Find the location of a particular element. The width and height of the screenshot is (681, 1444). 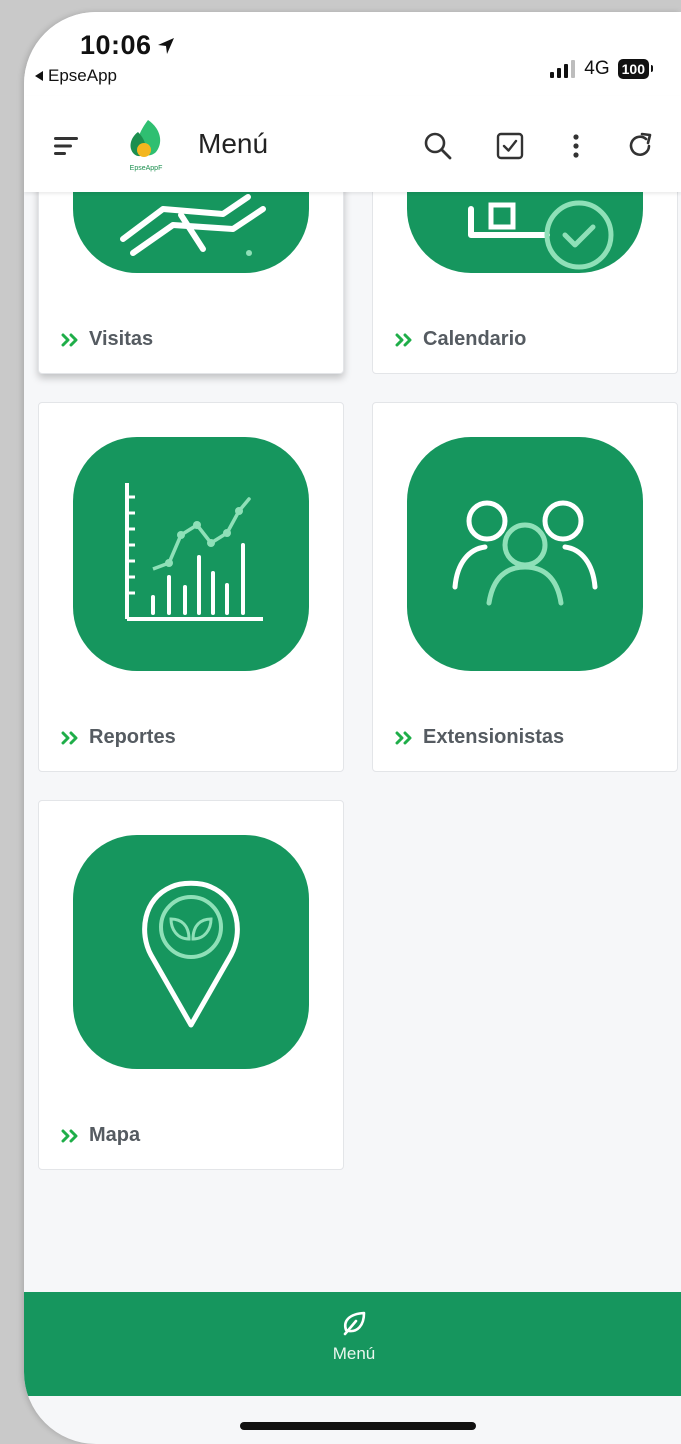

bottom-navigation: Menú is located at coordinates (352, 1344).